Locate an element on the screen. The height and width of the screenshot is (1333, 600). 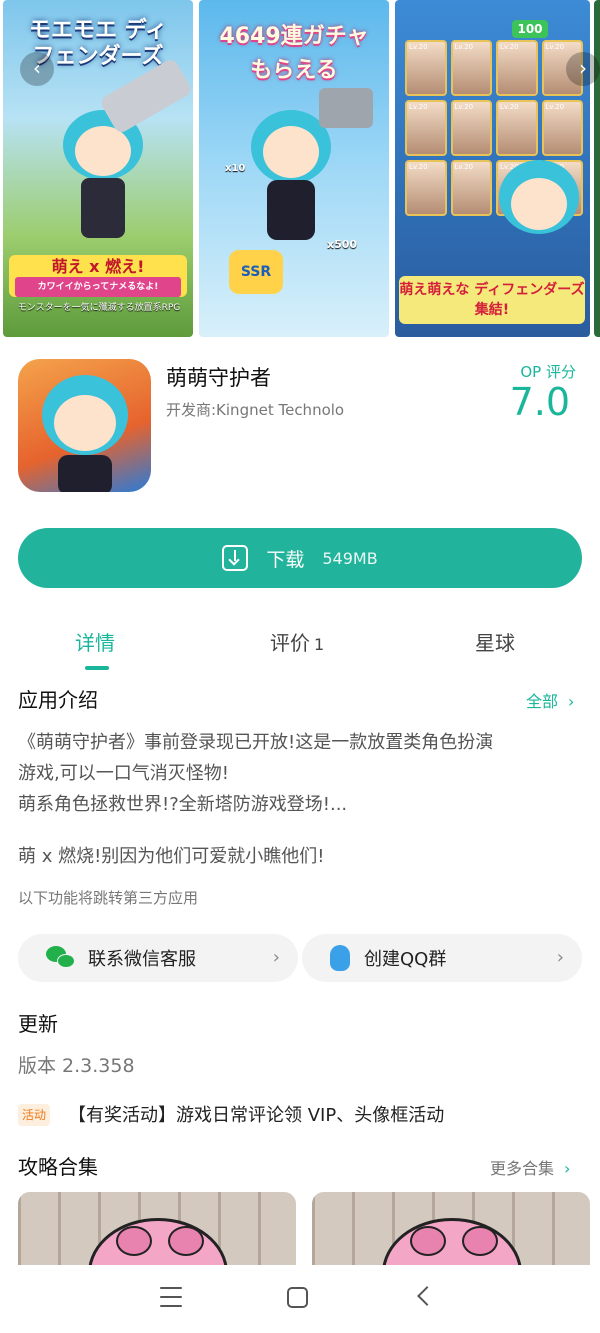
update-title: 更新 is located at coordinates (38, 1024).